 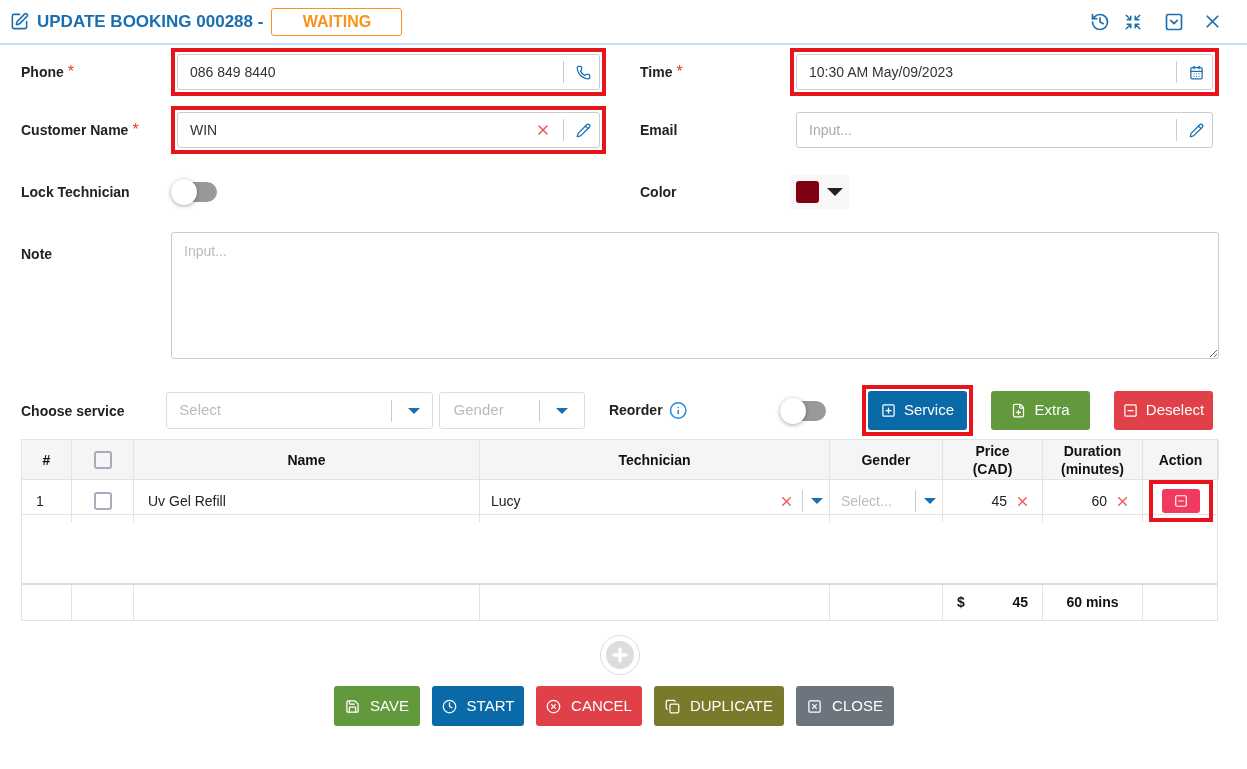 What do you see at coordinates (654, 459) in the screenshot?
I see `column-header: Technician` at bounding box center [654, 459].